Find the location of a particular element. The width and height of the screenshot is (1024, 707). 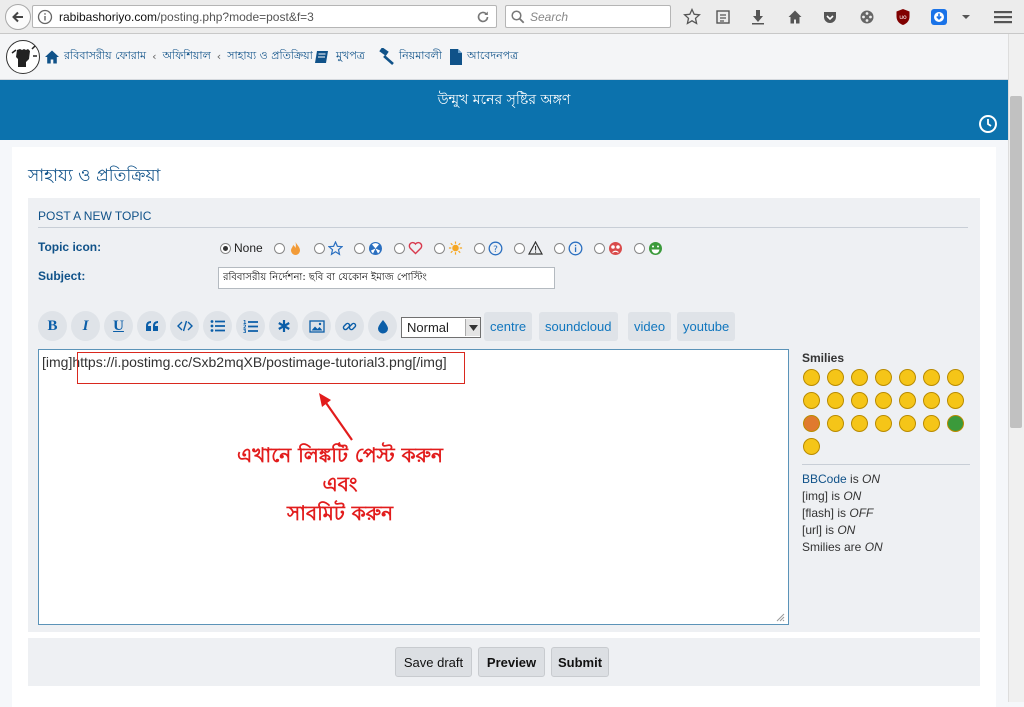

annotation-arrow-icon is located at coordinates (336, 417).